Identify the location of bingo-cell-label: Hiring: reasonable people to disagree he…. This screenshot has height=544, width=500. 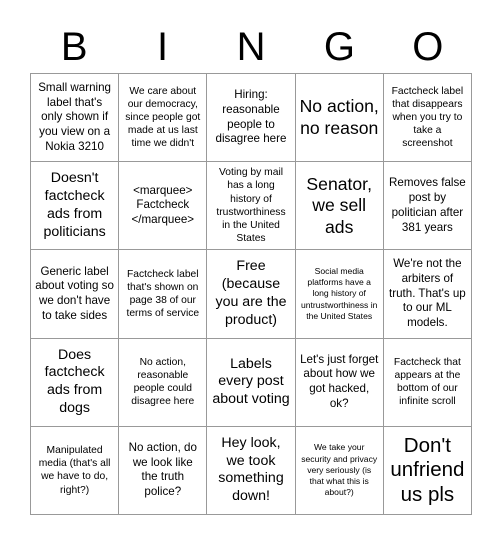
(251, 117).